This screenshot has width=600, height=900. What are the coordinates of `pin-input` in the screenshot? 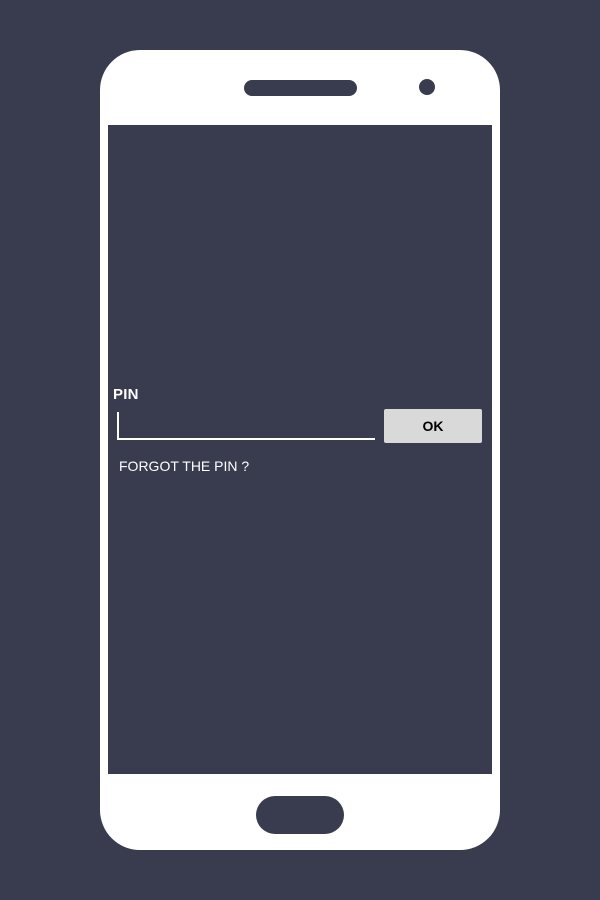 It's located at (246, 426).